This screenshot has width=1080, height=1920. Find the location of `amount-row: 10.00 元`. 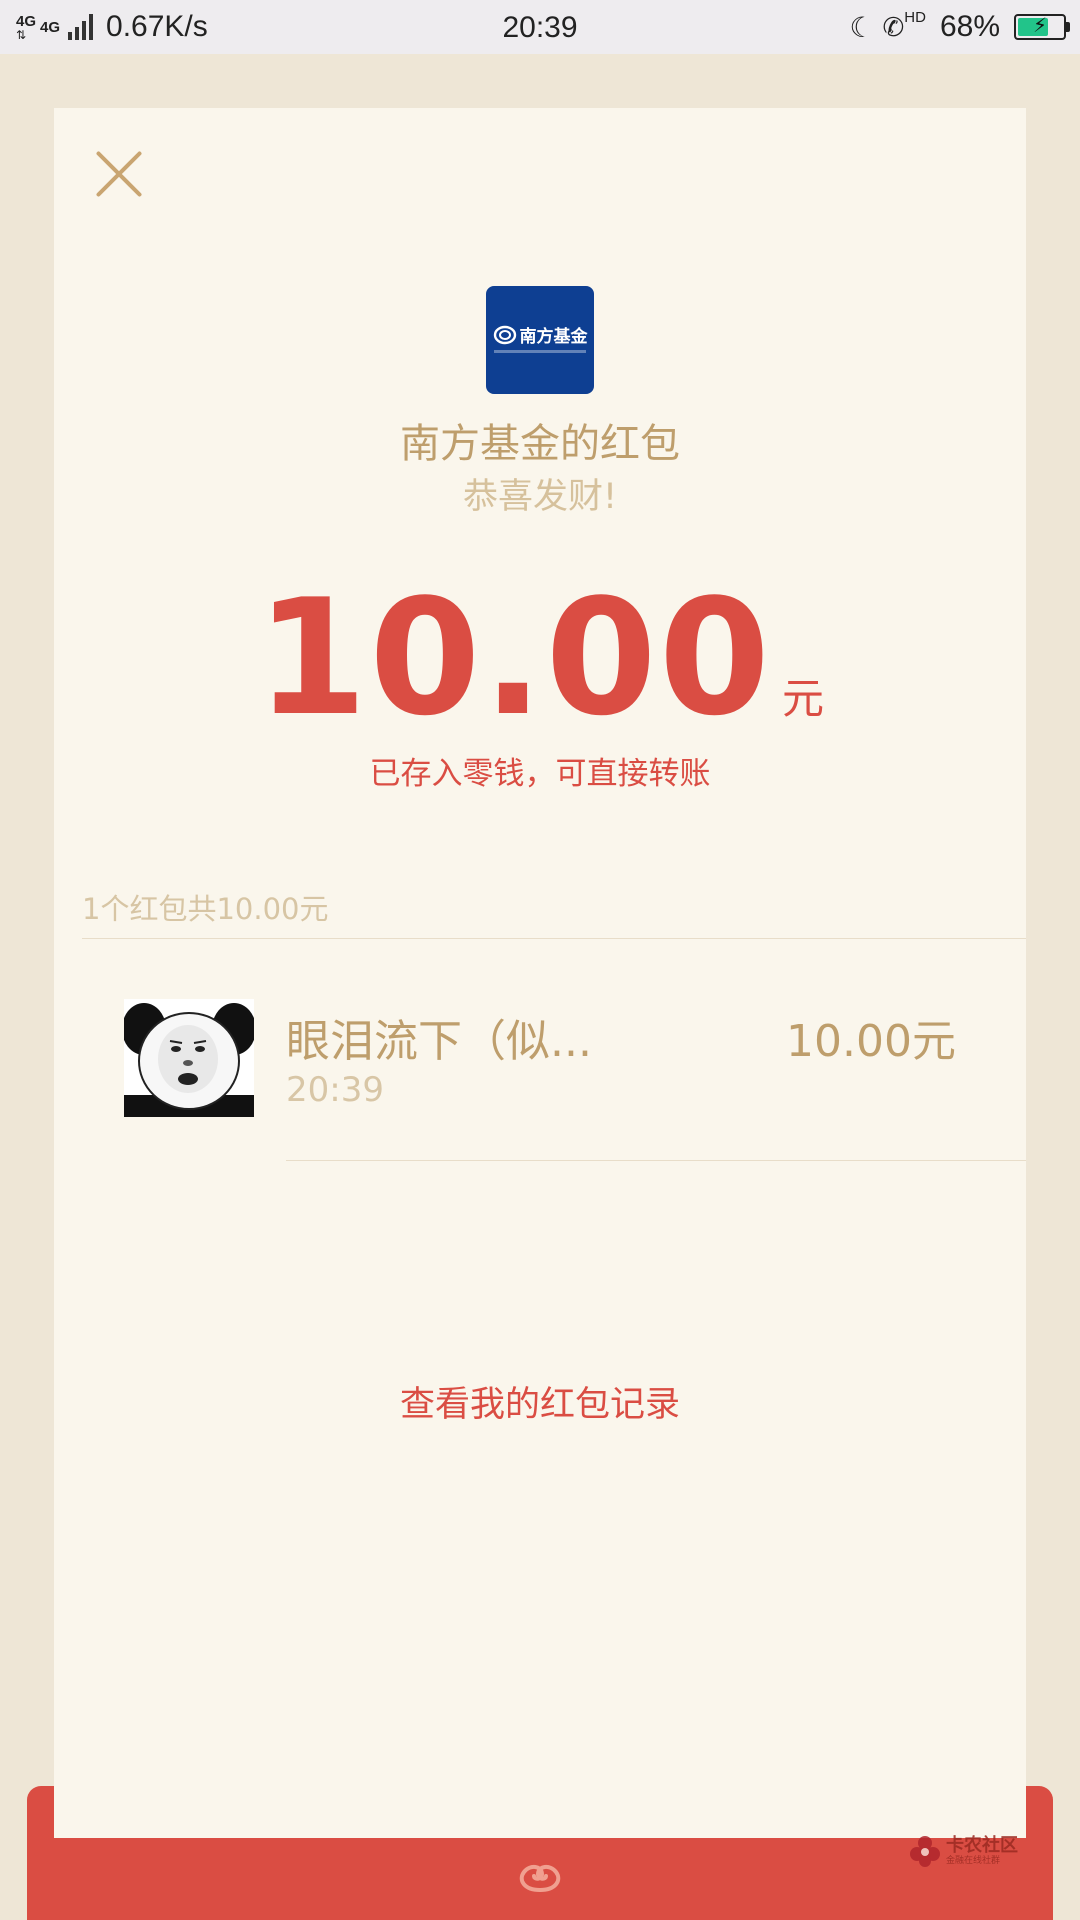

amount-row: 10.00 元 is located at coordinates (540, 658).